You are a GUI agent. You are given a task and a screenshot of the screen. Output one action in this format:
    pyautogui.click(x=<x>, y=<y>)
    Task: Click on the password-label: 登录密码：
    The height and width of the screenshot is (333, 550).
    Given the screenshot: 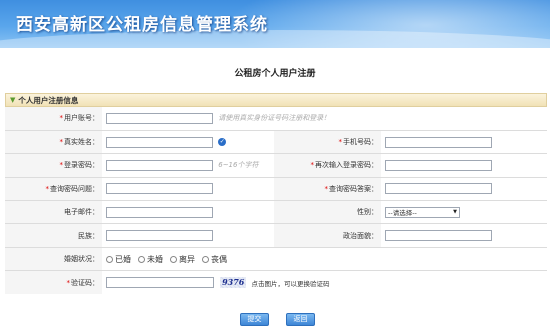 What is the action you would take?
    pyautogui.click(x=81, y=165)
    